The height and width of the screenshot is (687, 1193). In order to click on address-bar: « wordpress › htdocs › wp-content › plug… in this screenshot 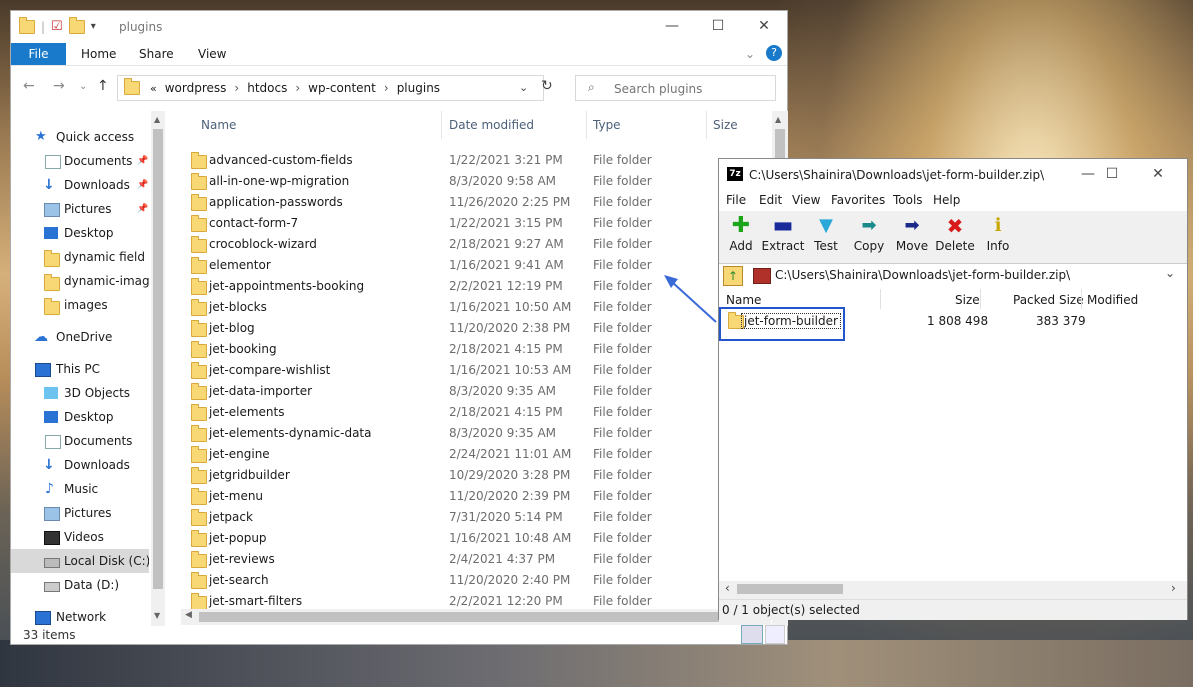, I will do `click(330, 88)`.